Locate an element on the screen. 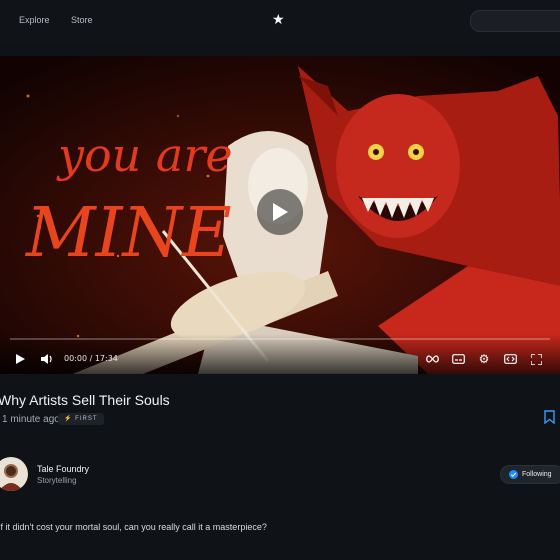 The width and height of the screenshot is (560, 560). thumbnail-text-top: you are is located at coordinates (144, 155).